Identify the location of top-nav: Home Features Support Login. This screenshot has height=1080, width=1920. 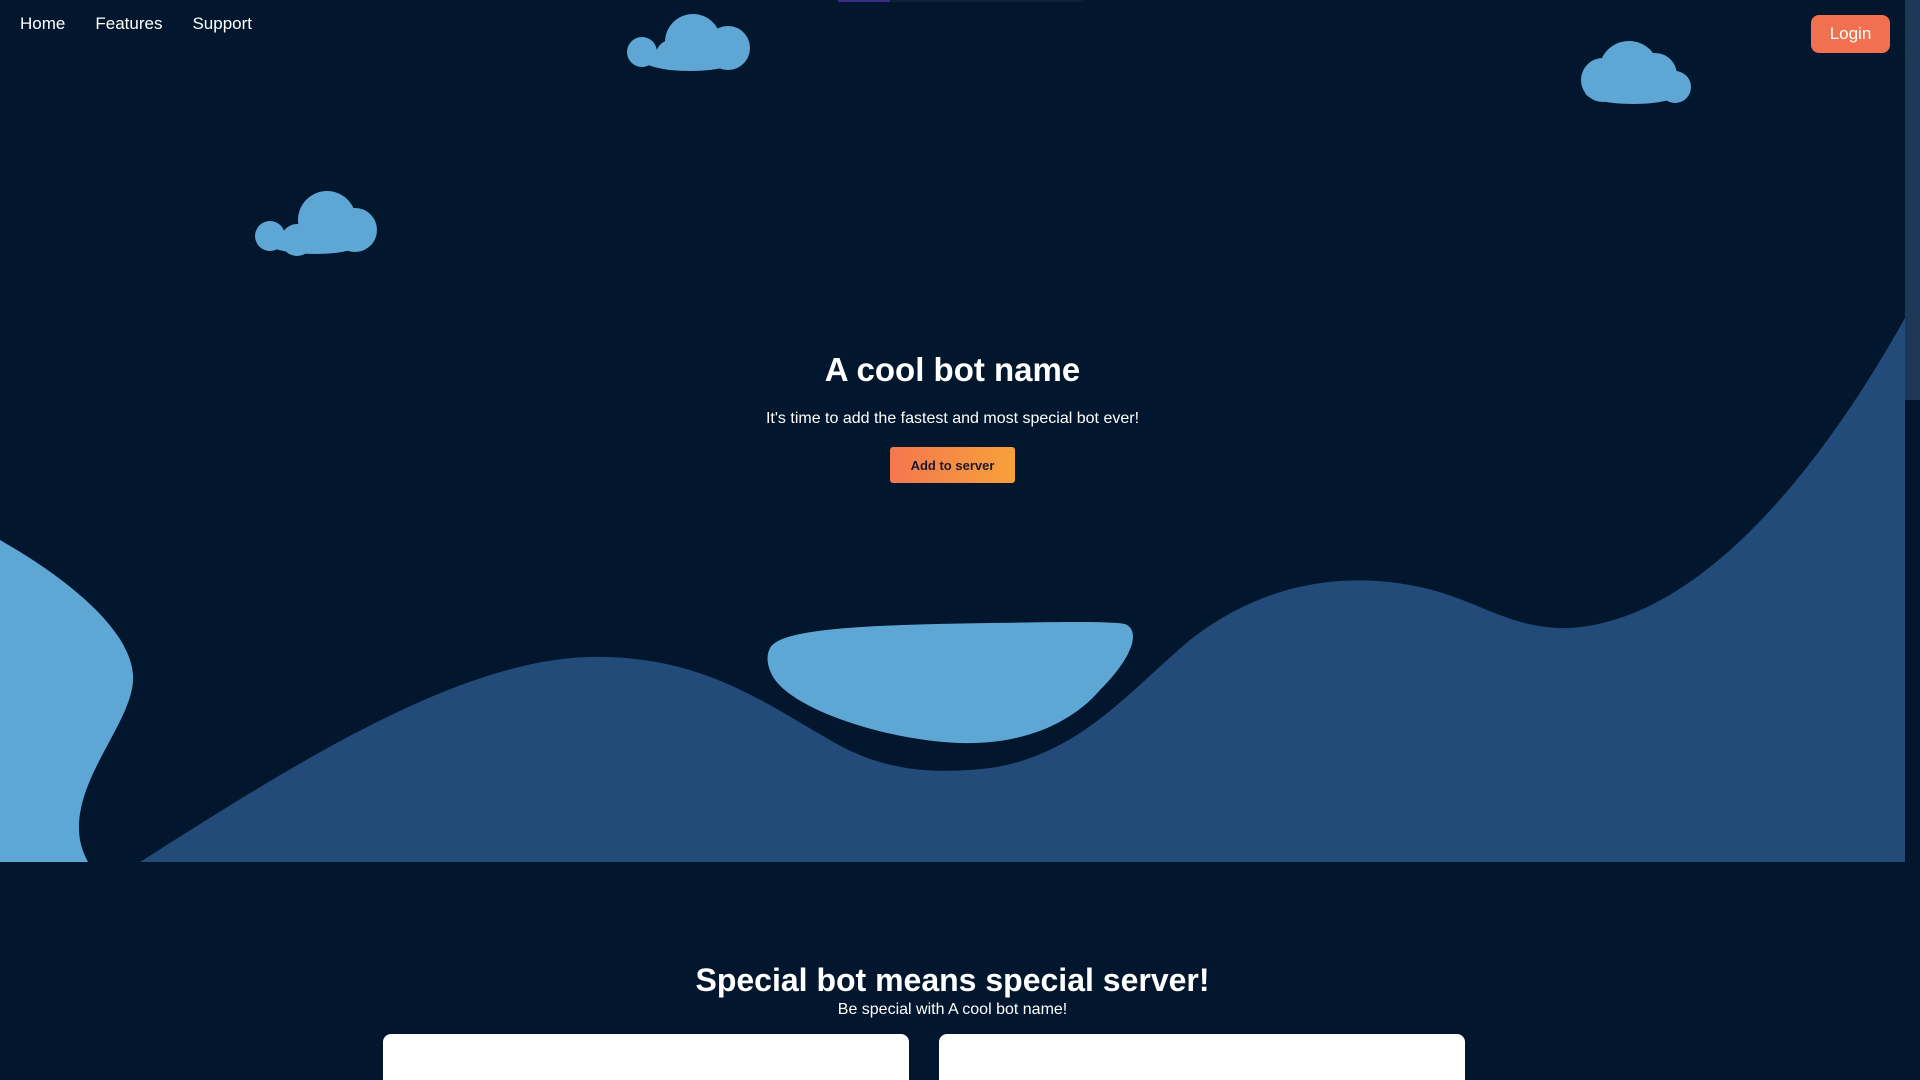
(960, 30).